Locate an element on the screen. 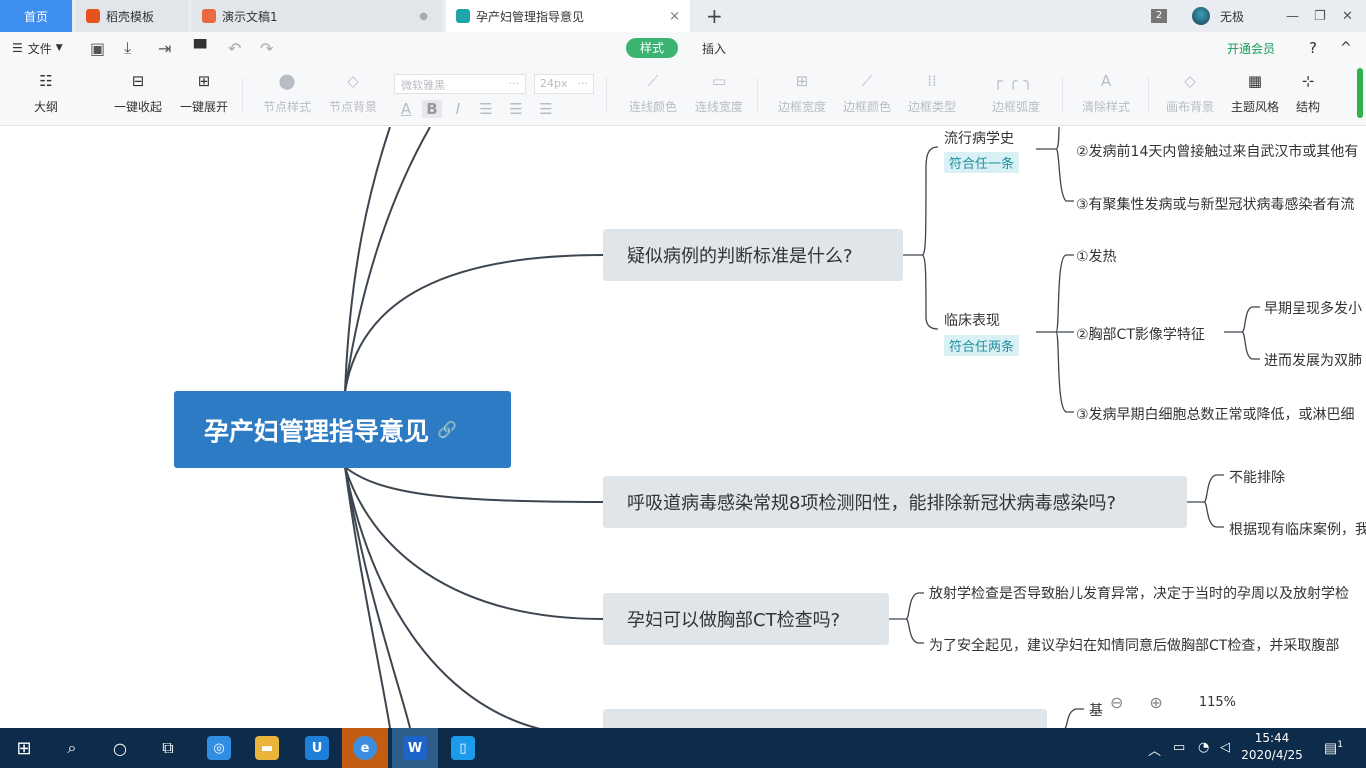 Image resolution: width=1366 pixels, height=768 pixels. italic-button: I is located at coordinates (458, 109).